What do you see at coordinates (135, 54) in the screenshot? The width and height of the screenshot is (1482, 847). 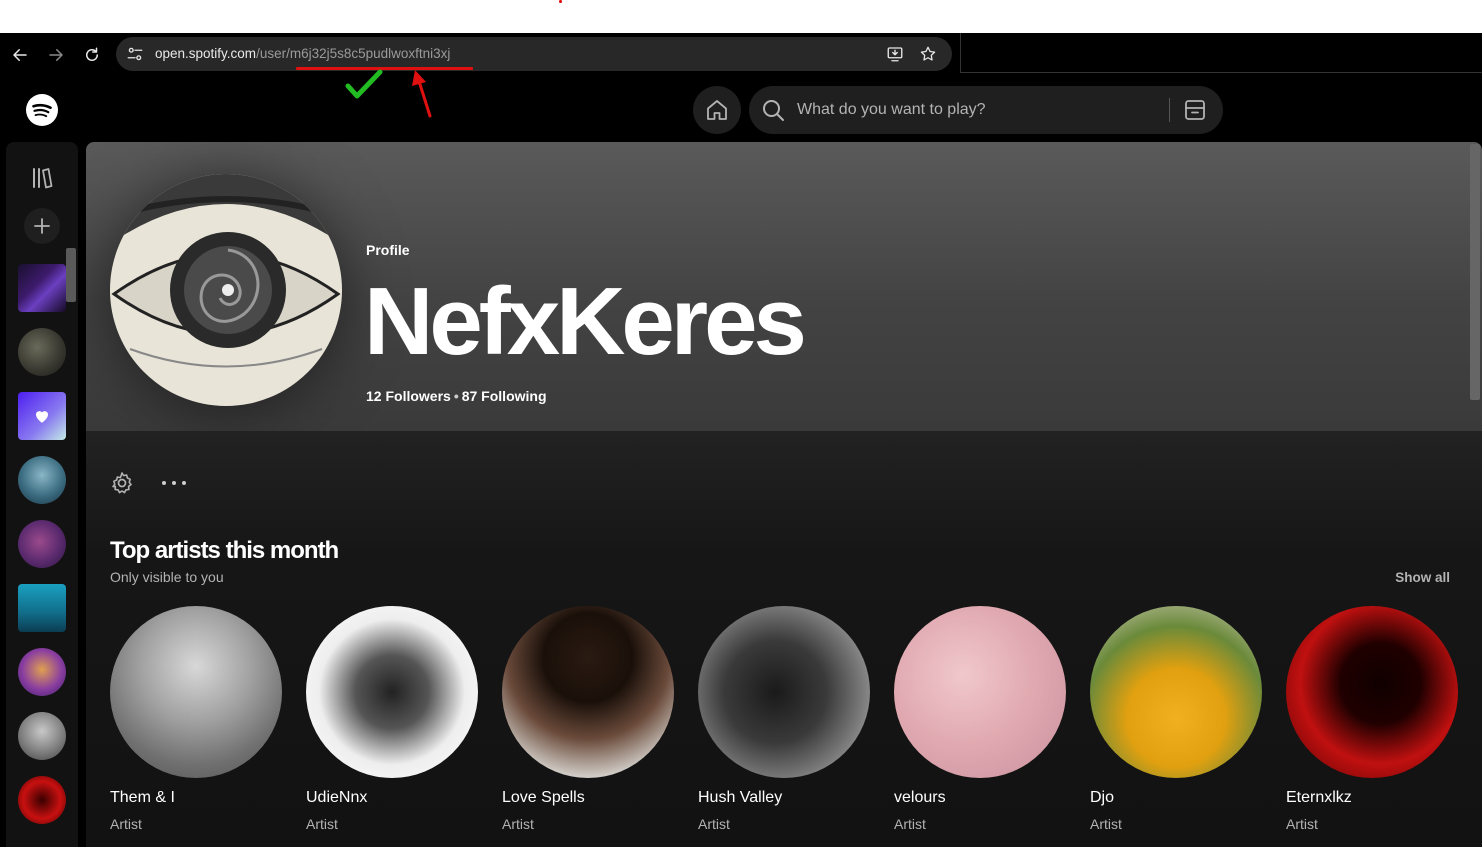 I see `site-settings-icon` at bounding box center [135, 54].